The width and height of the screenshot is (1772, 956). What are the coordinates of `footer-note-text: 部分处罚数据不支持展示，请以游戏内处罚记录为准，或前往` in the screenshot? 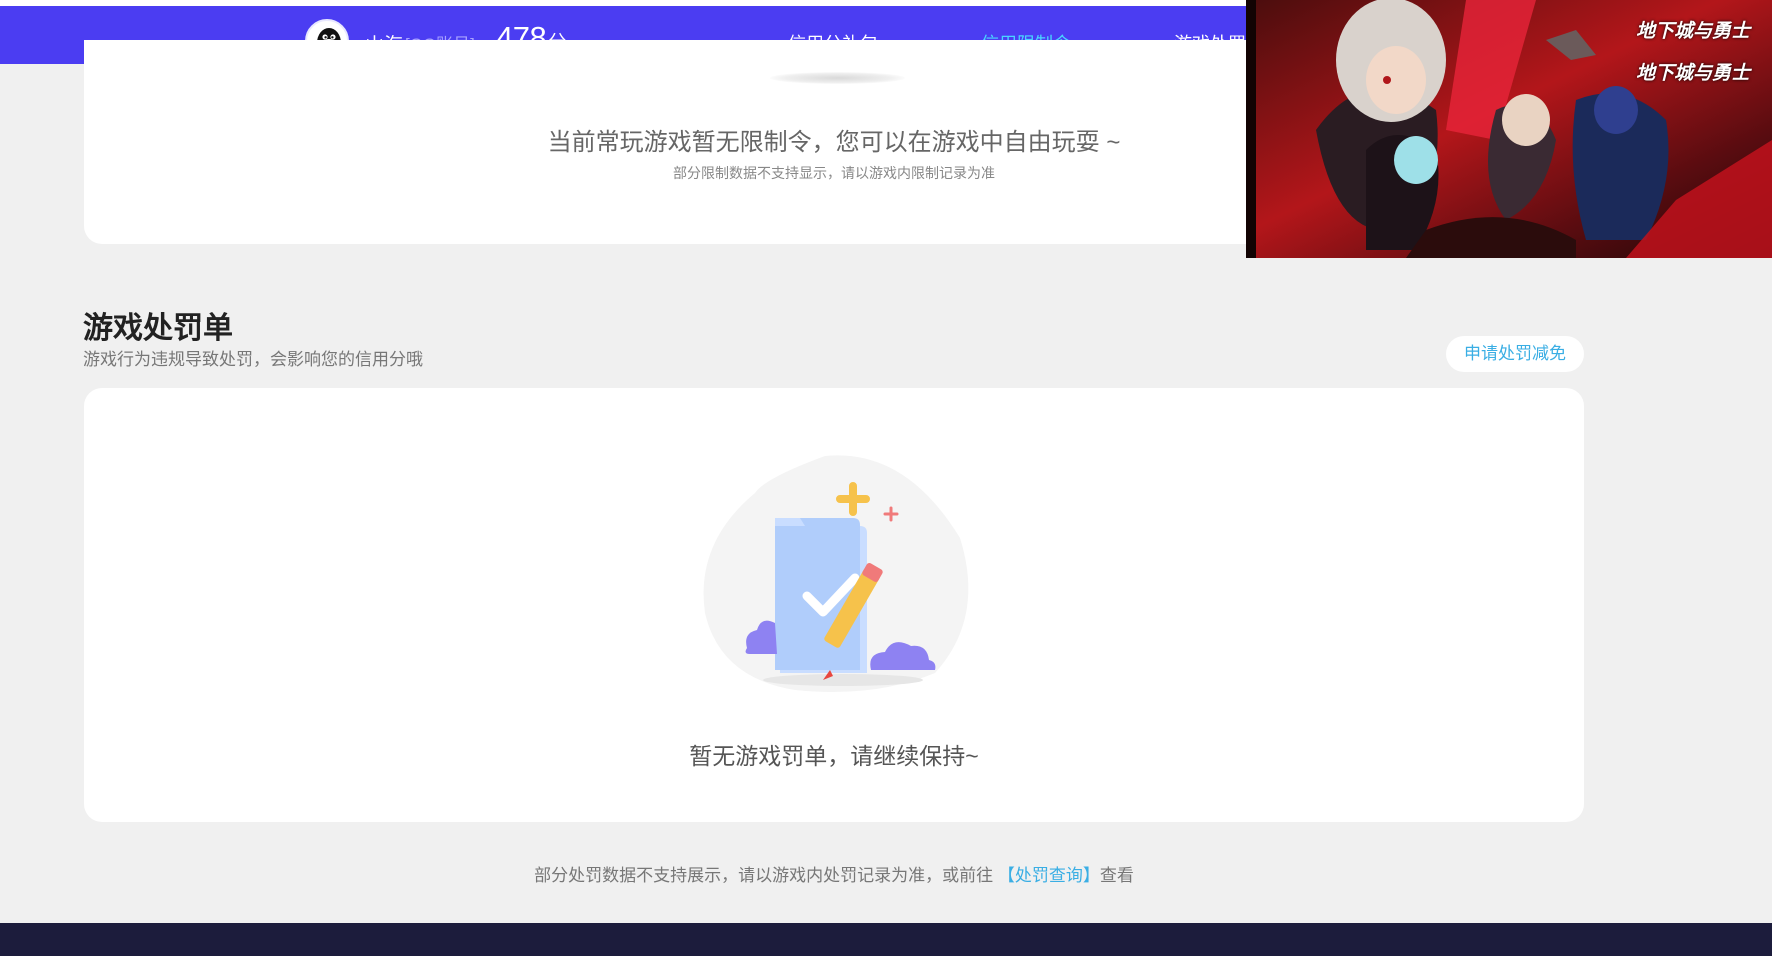 It's located at (764, 875).